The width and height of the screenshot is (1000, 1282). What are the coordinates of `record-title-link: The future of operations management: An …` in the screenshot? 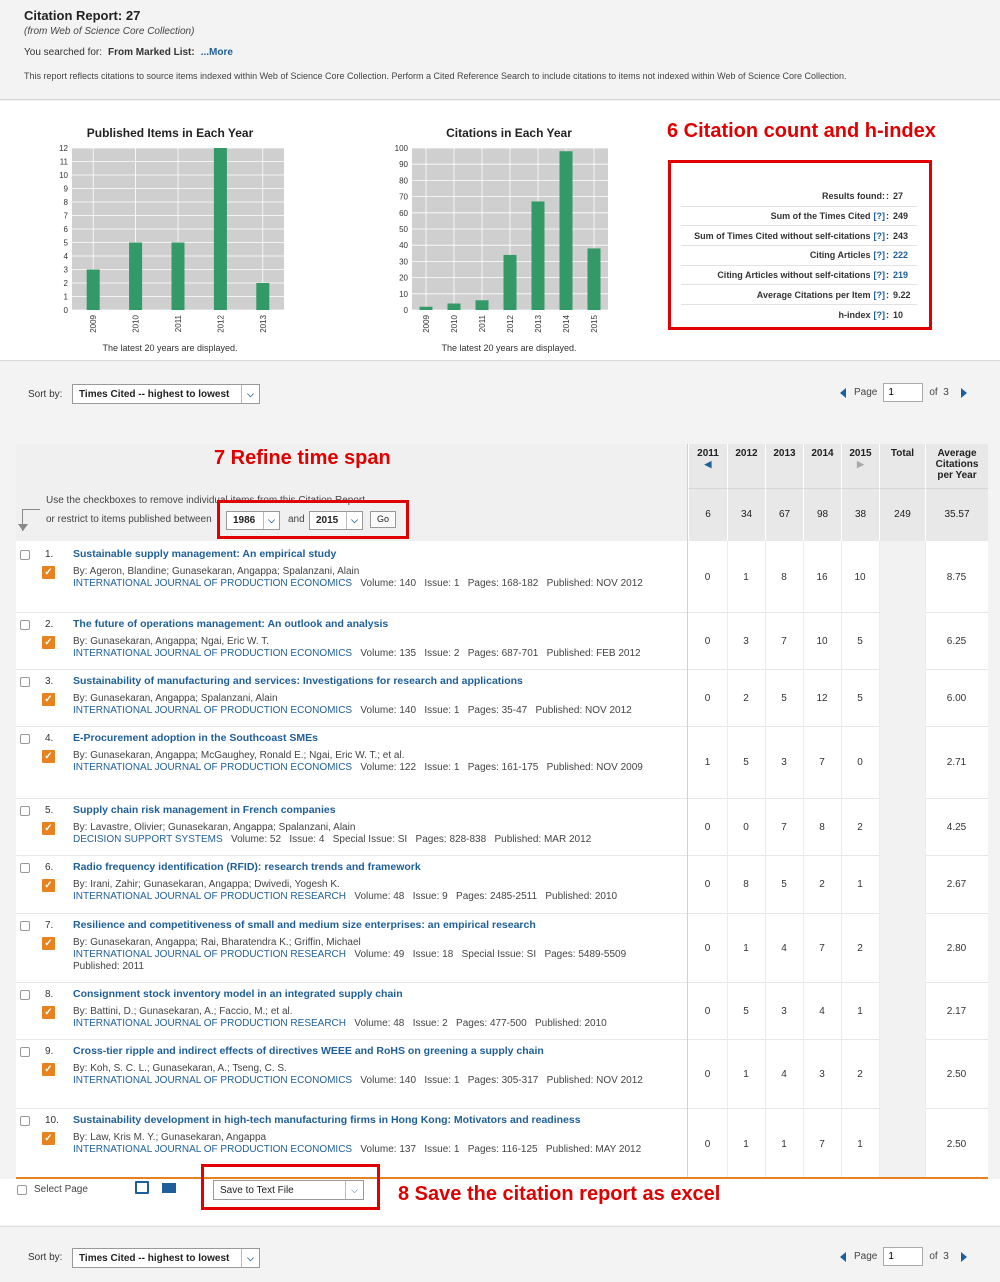 It's located at (230, 624).